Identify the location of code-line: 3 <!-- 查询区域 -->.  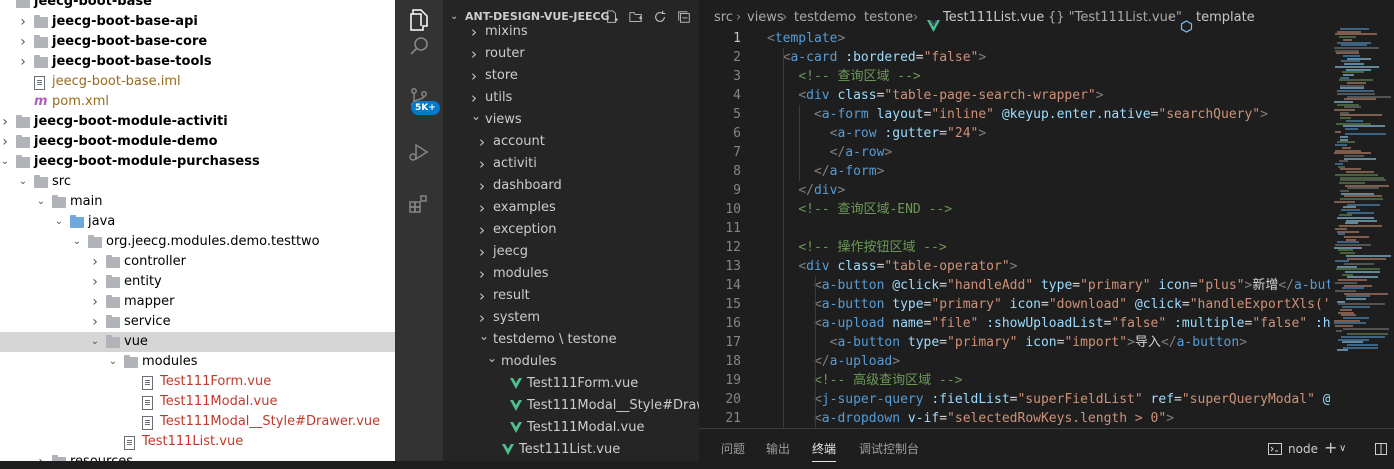
(1014, 76).